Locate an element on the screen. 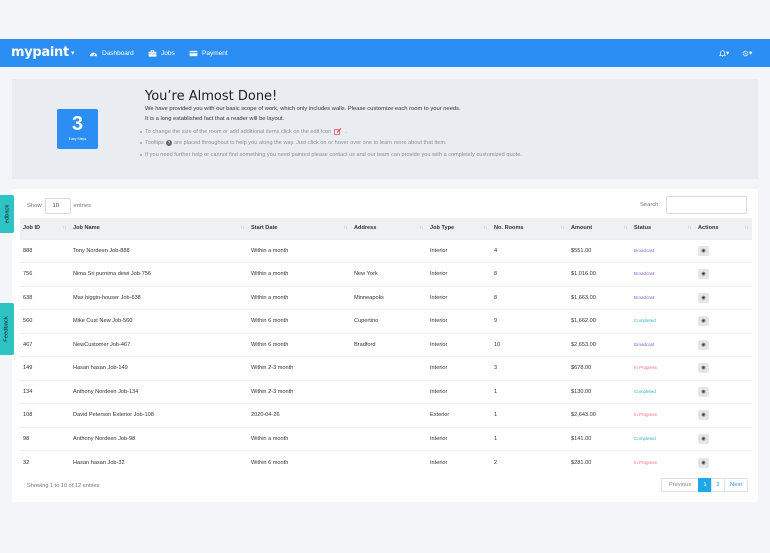  banner-title: You’re Almost Done! is located at coordinates (211, 96).